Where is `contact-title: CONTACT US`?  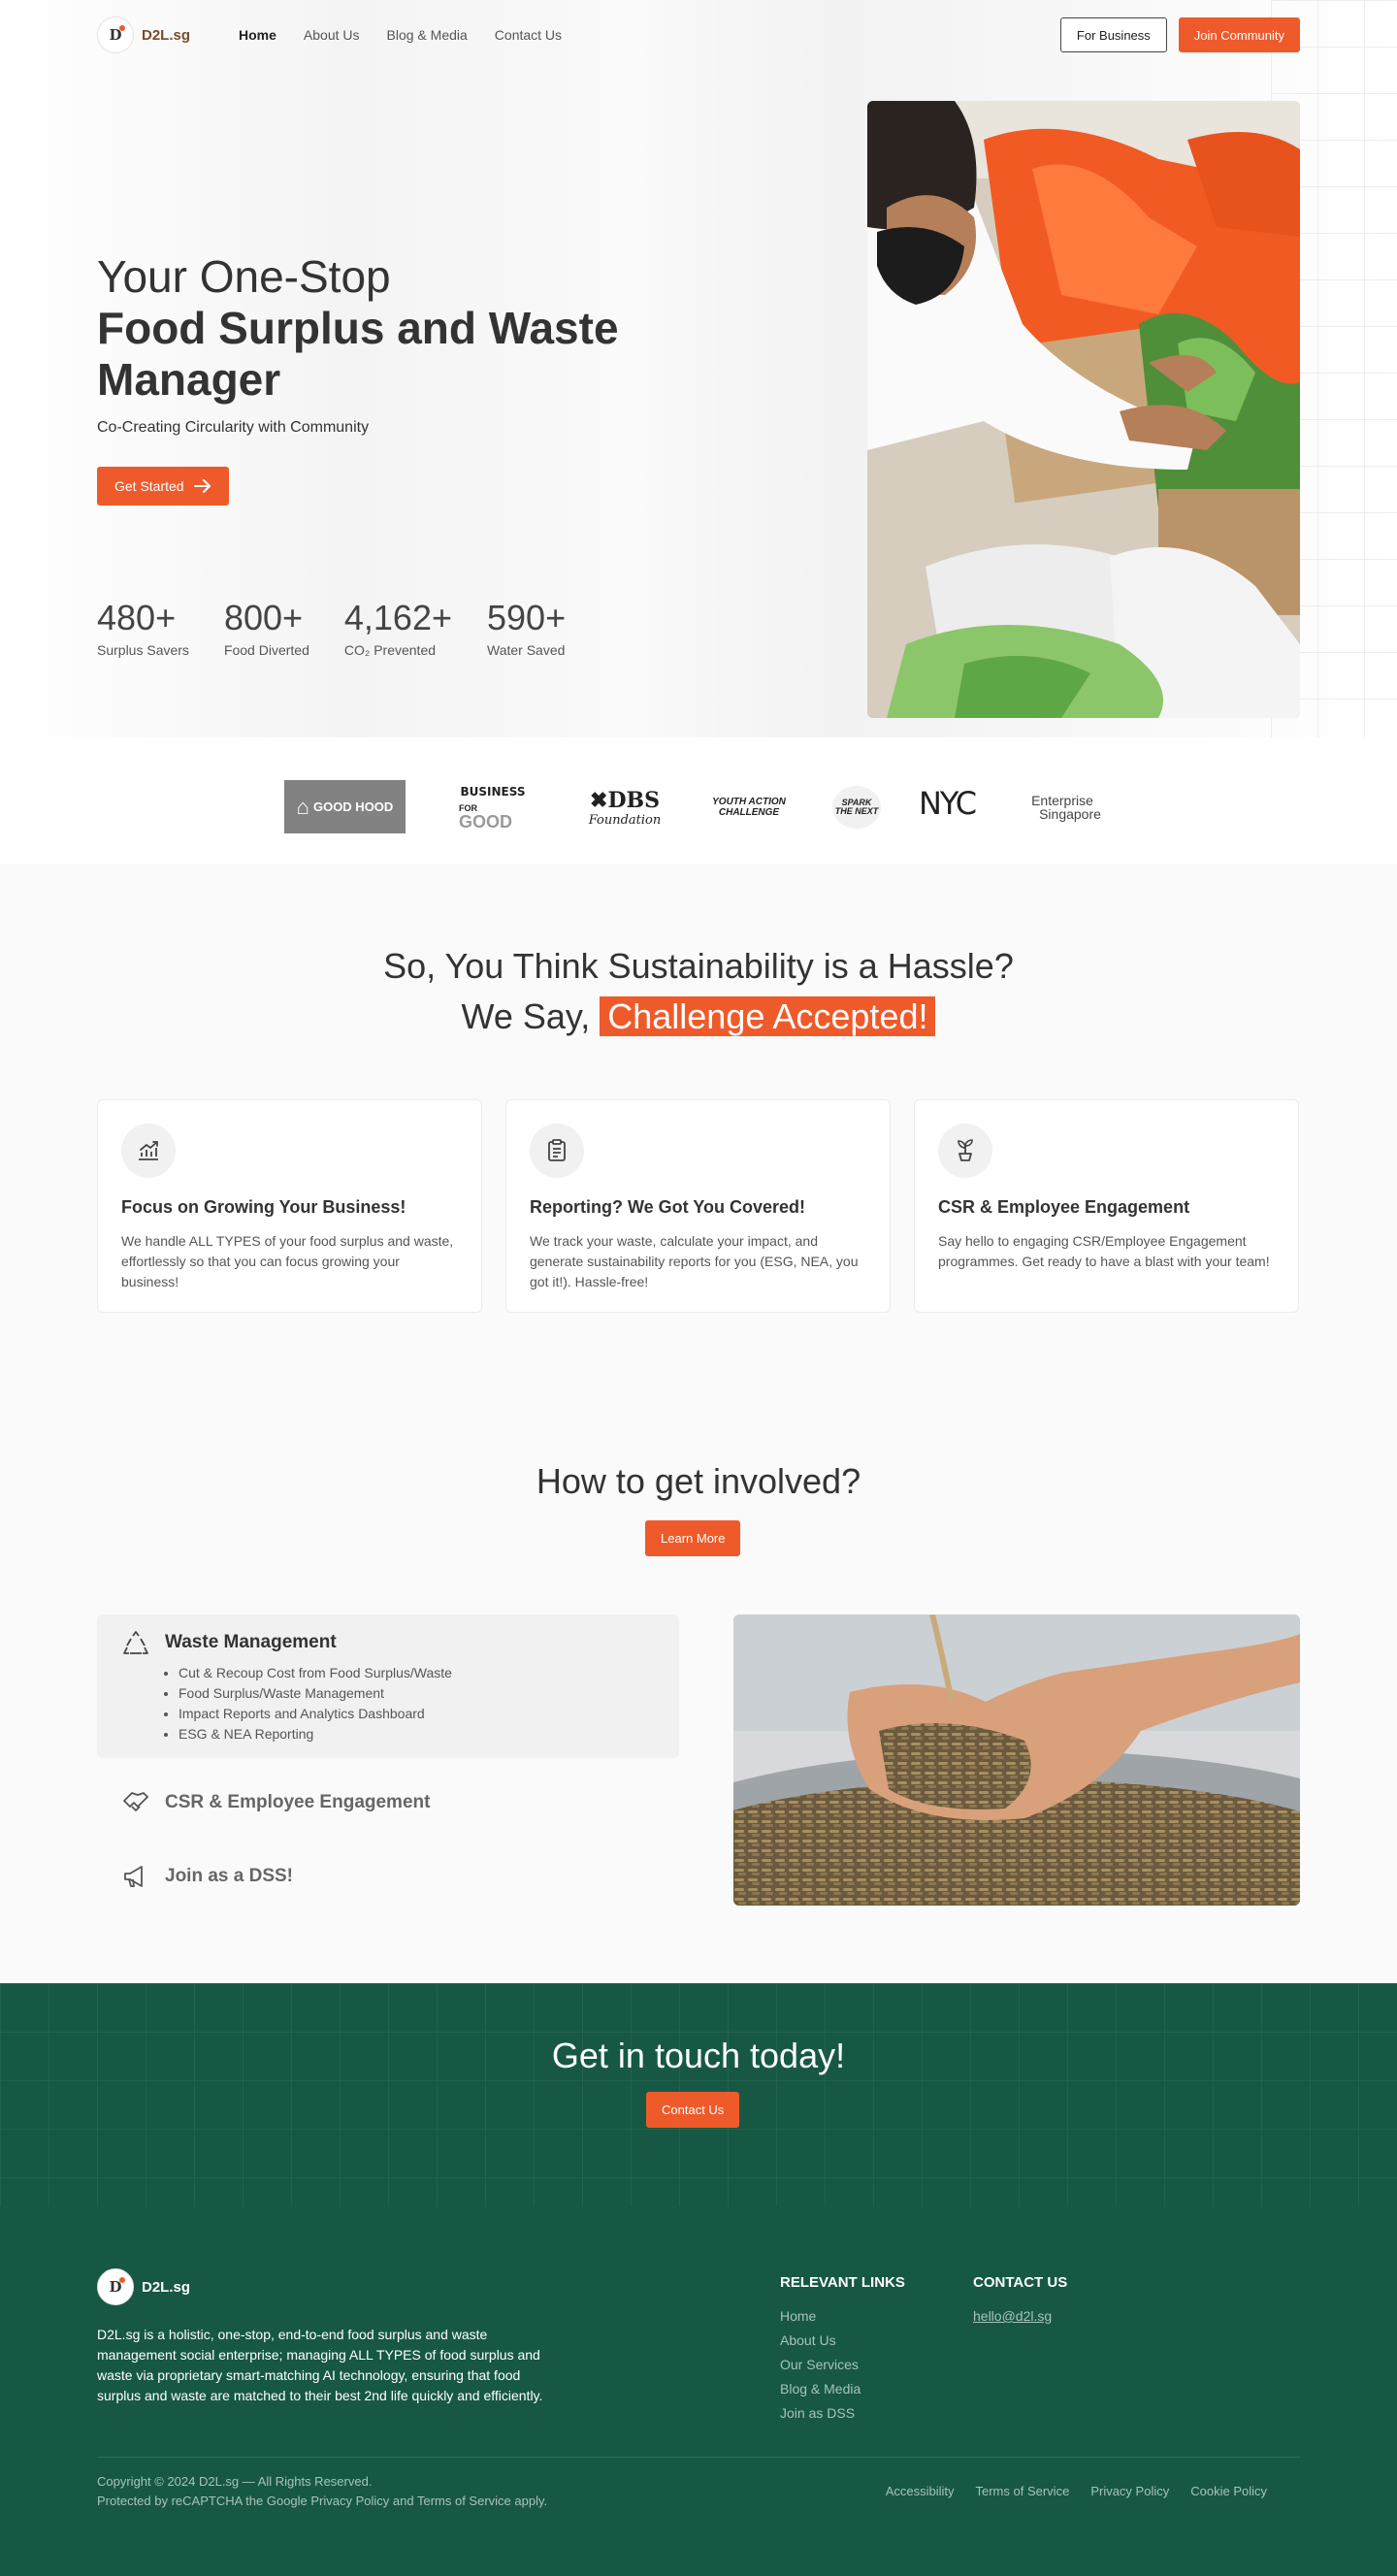 contact-title: CONTACT US is located at coordinates (1020, 2282).